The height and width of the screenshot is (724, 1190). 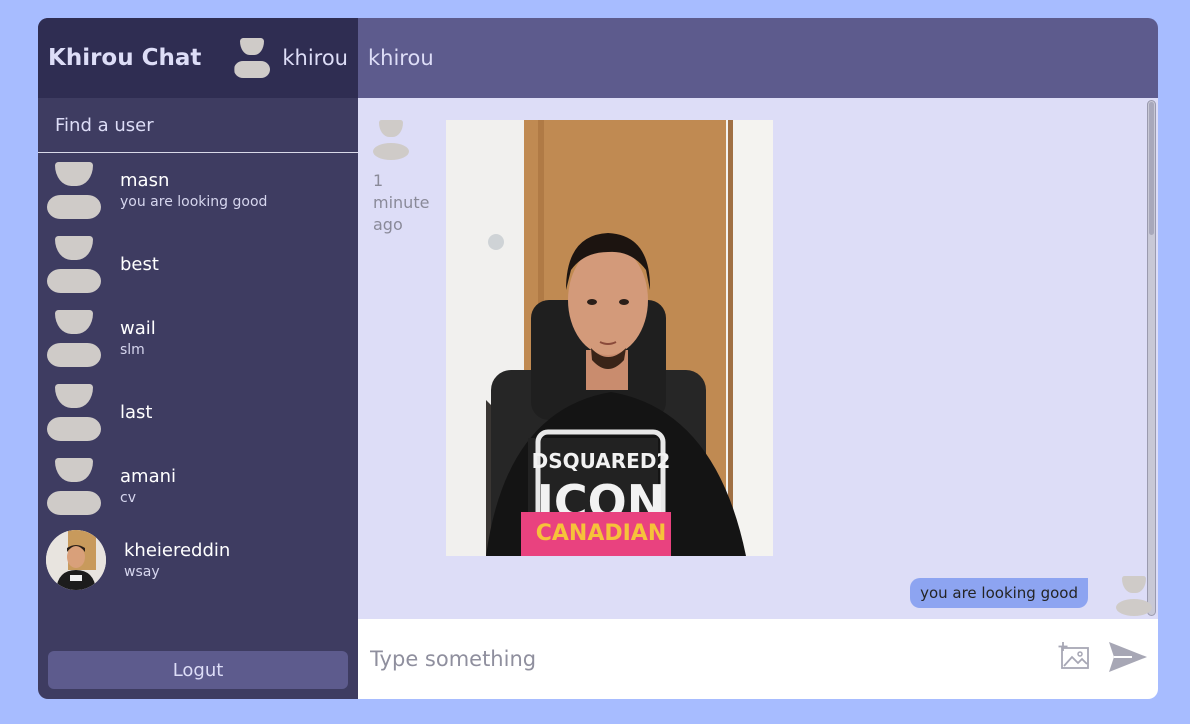 What do you see at coordinates (601, 461) in the screenshot?
I see `svg-text: DSQUARED2` at bounding box center [601, 461].